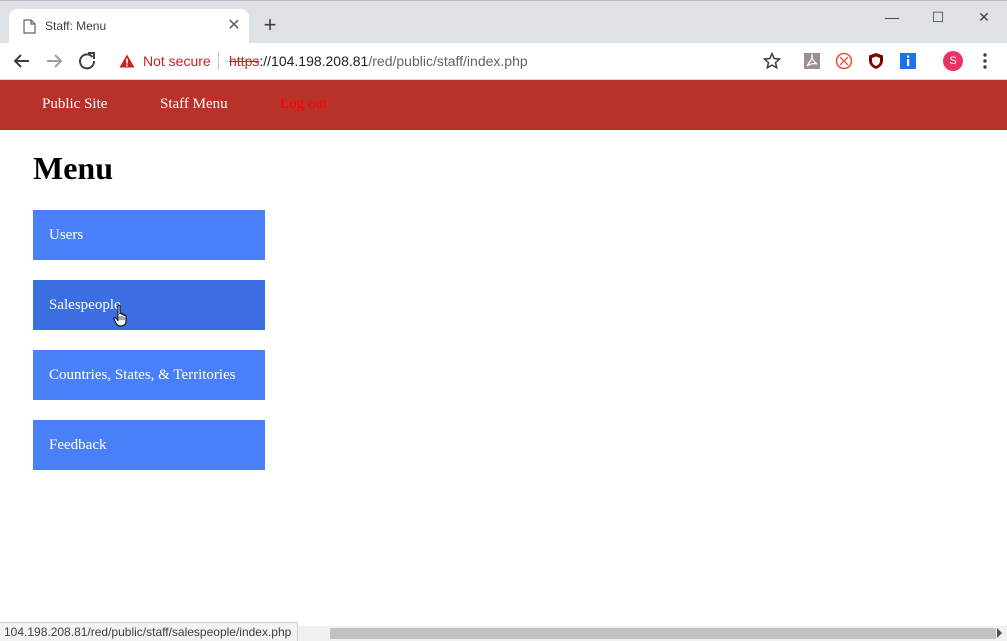 This screenshot has height=641, width=1007. What do you see at coordinates (812, 61) in the screenshot?
I see `pdf-extension-icon` at bounding box center [812, 61].